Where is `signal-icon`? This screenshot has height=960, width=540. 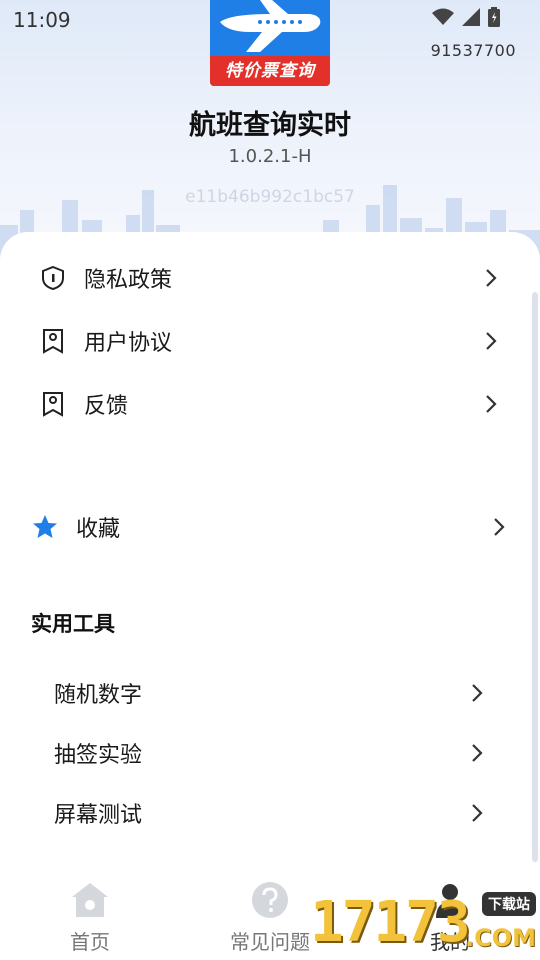
signal-icon is located at coordinates (471, 17).